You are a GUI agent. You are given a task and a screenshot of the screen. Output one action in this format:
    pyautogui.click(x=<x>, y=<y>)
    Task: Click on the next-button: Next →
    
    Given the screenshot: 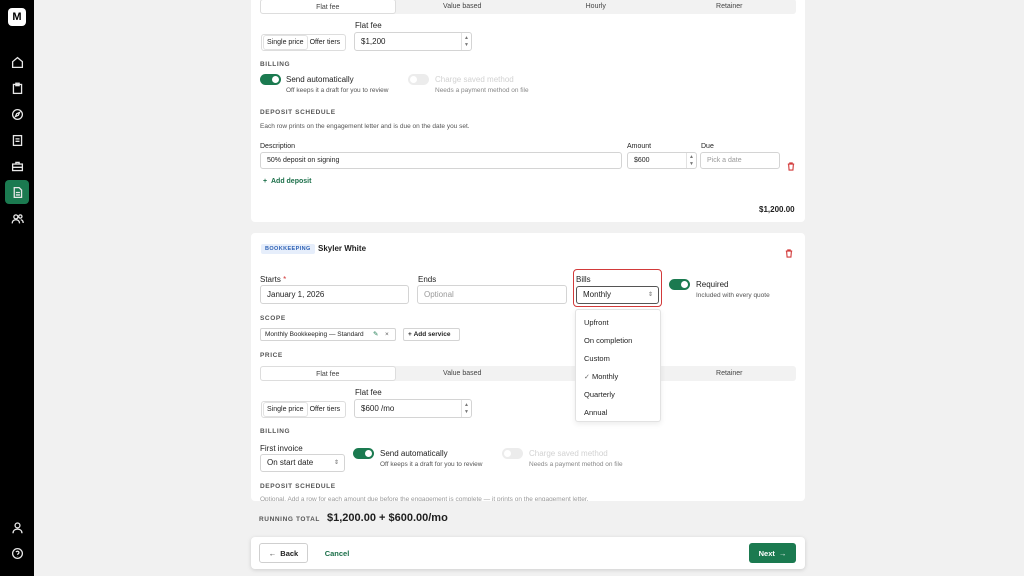 What is the action you would take?
    pyautogui.click(x=772, y=553)
    